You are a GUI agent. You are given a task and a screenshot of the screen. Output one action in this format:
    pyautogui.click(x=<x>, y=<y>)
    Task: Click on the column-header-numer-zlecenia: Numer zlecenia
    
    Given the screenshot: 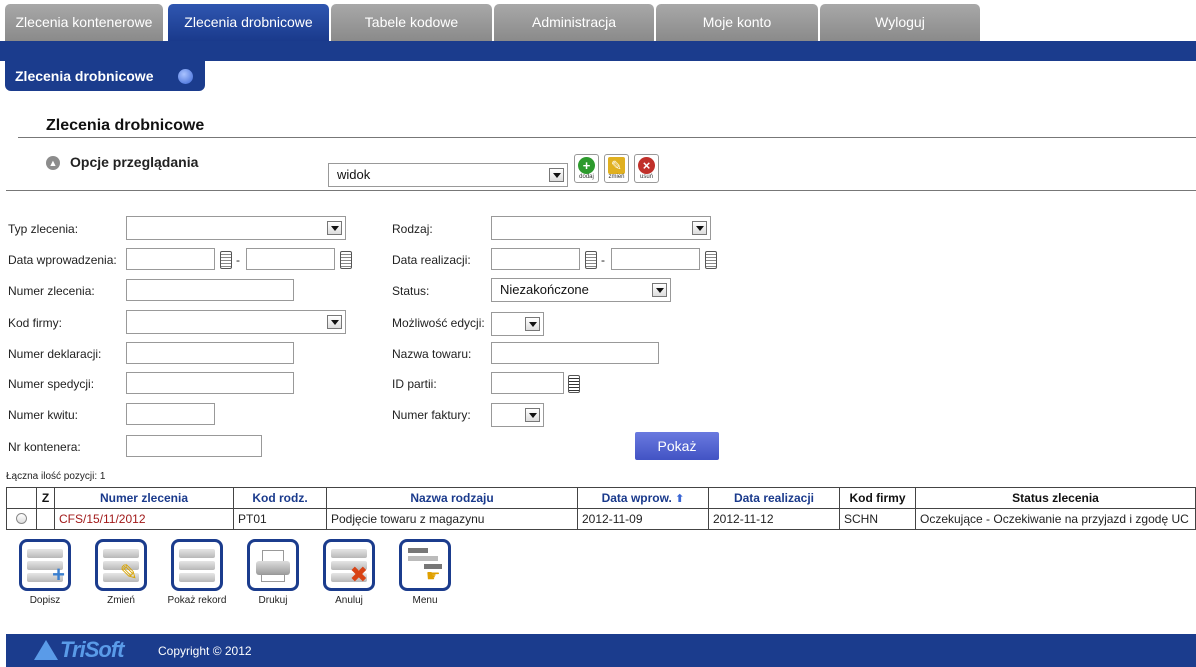 What is the action you would take?
    pyautogui.click(x=144, y=498)
    